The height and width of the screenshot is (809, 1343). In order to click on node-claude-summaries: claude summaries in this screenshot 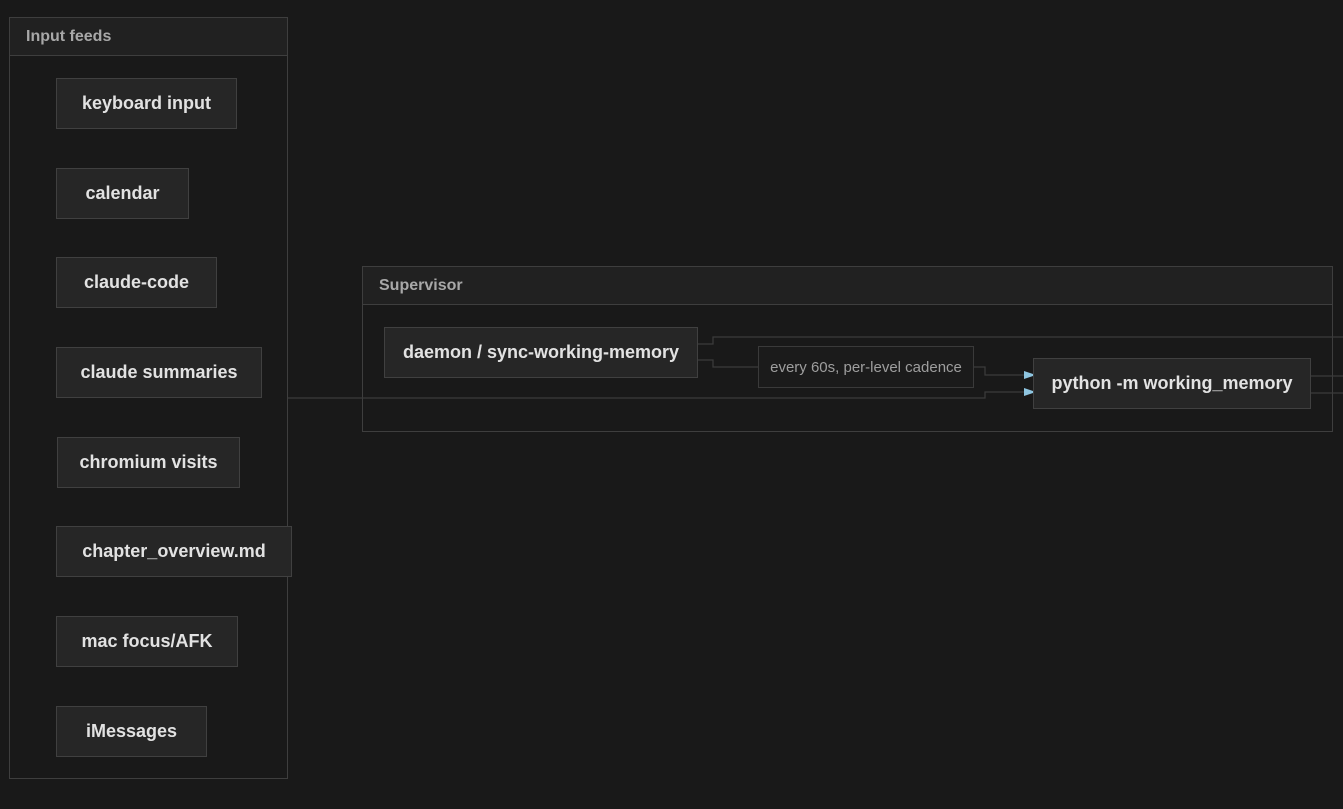, I will do `click(159, 372)`.